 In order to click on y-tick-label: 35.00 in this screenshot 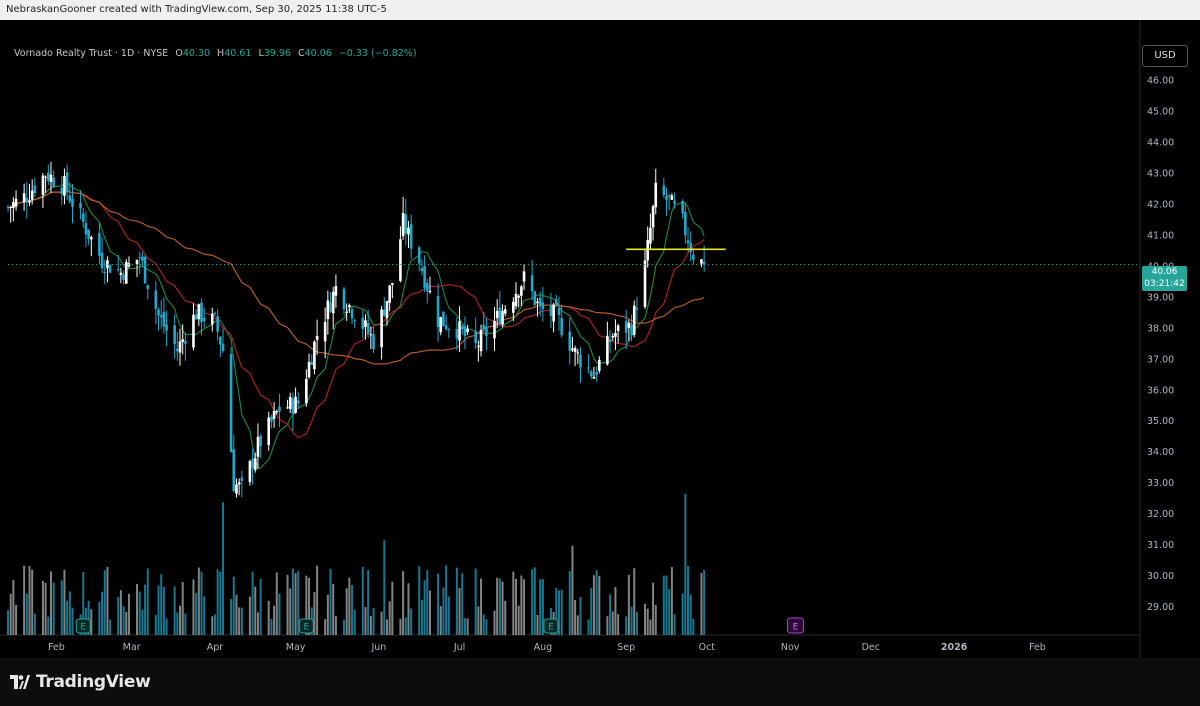, I will do `click(1160, 421)`.